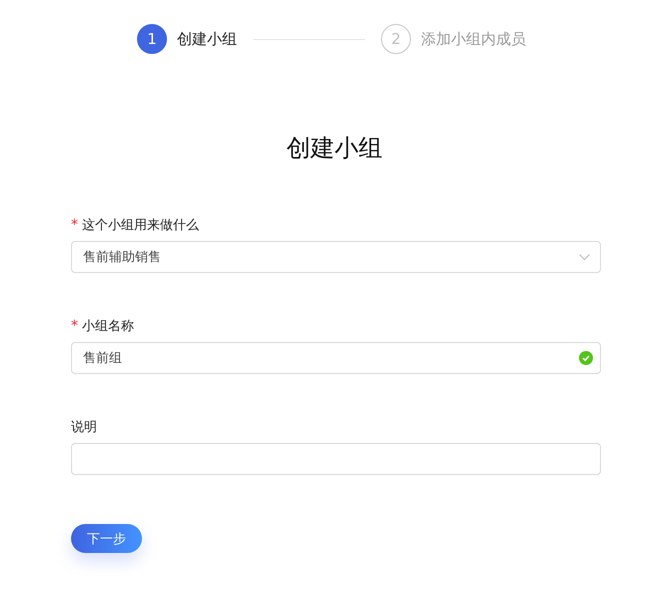  Describe the element at coordinates (336, 257) in the screenshot. I see `select-field: 售前辅助销售` at that location.